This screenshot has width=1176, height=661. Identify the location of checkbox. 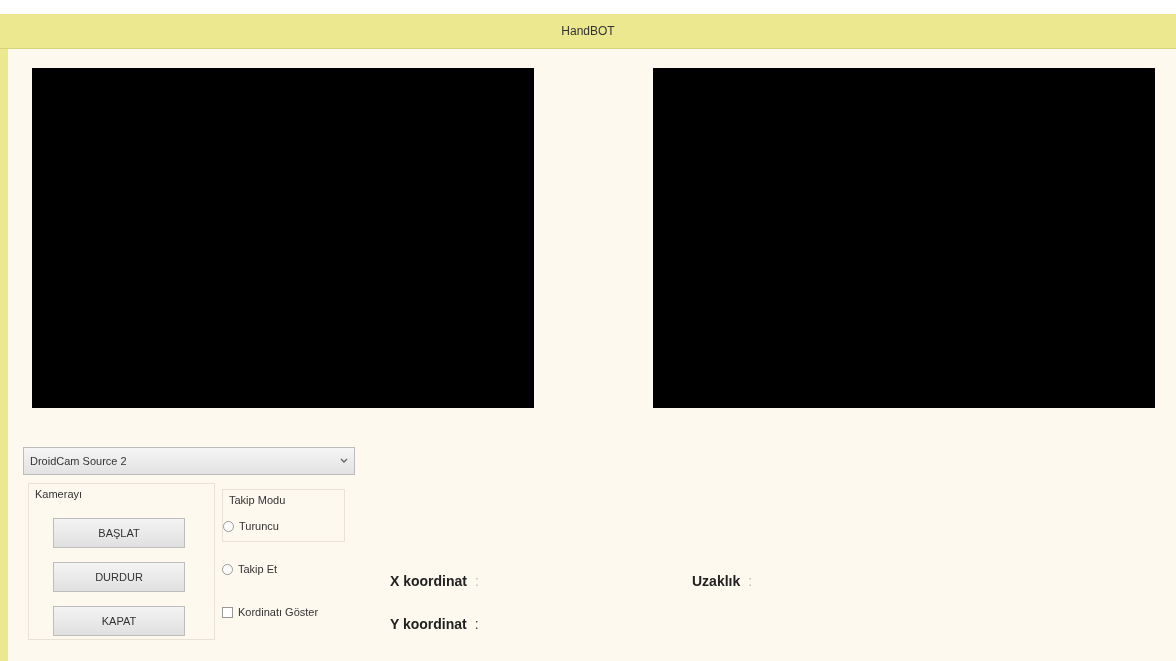
(227, 612).